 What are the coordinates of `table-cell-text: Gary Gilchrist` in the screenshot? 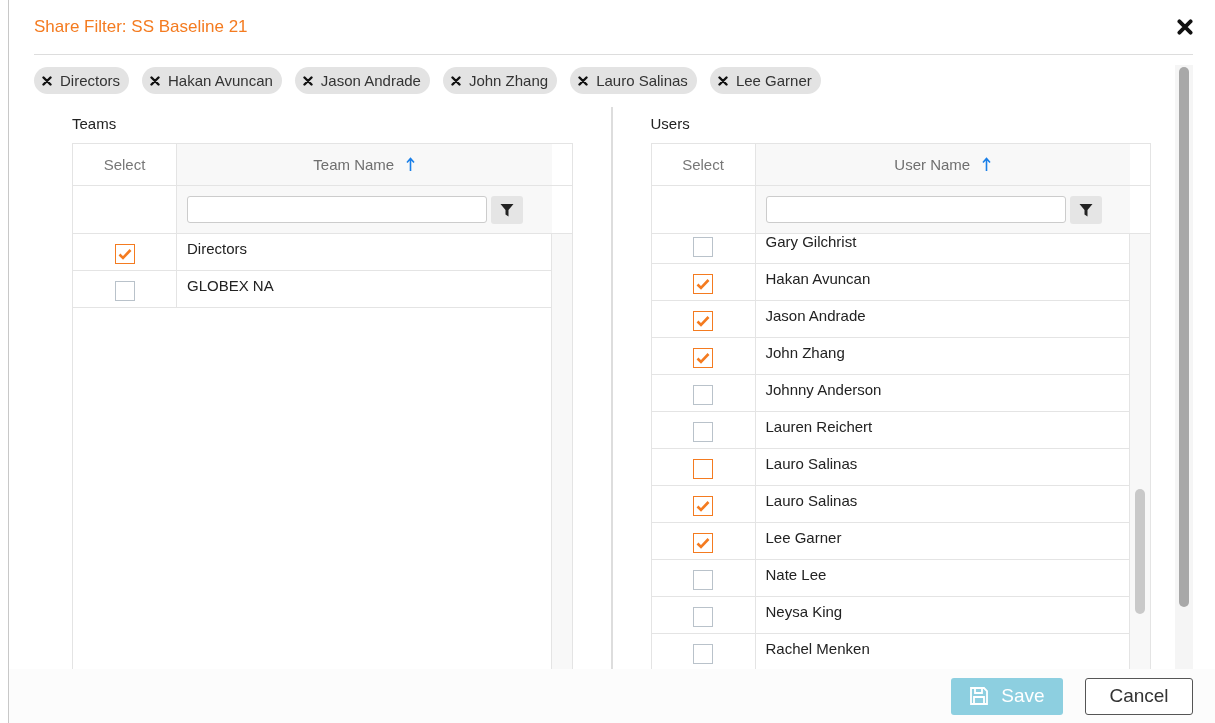 It's located at (811, 243).